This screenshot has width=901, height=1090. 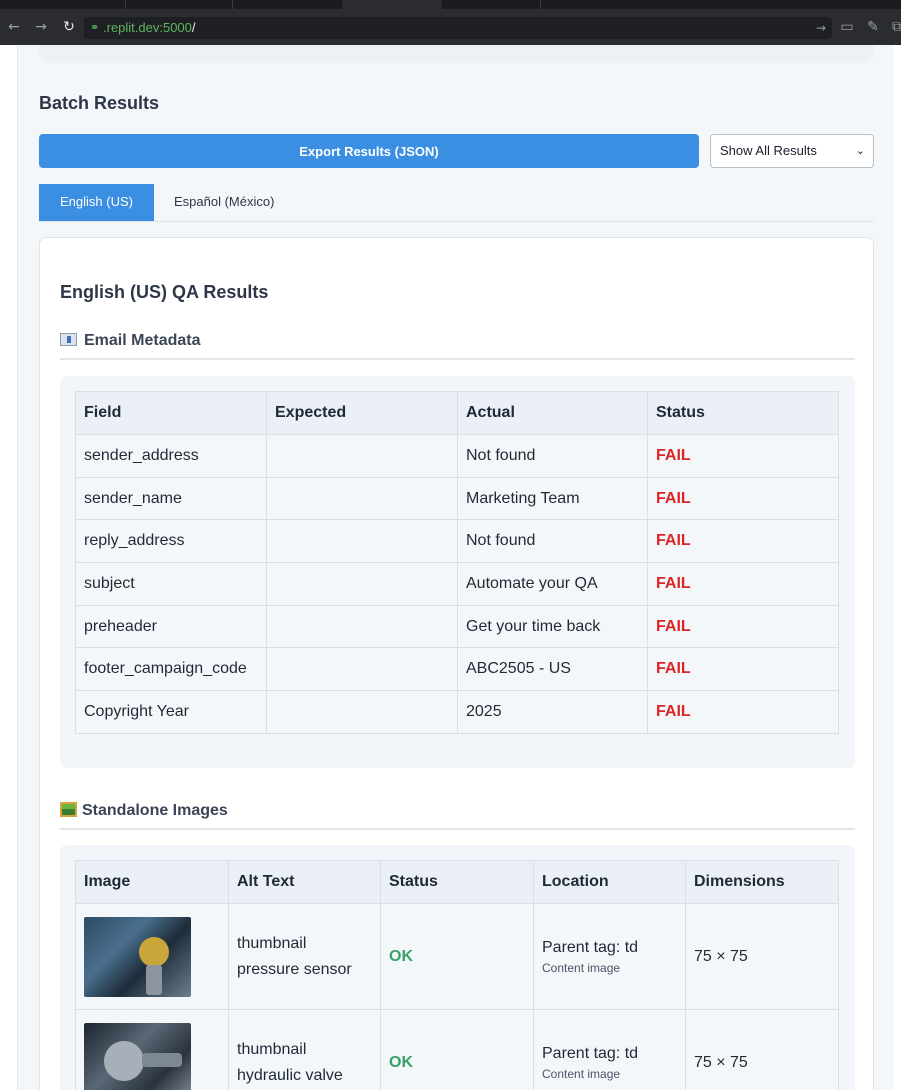 What do you see at coordinates (894, 27) in the screenshot?
I see `external-icon: ⧉` at bounding box center [894, 27].